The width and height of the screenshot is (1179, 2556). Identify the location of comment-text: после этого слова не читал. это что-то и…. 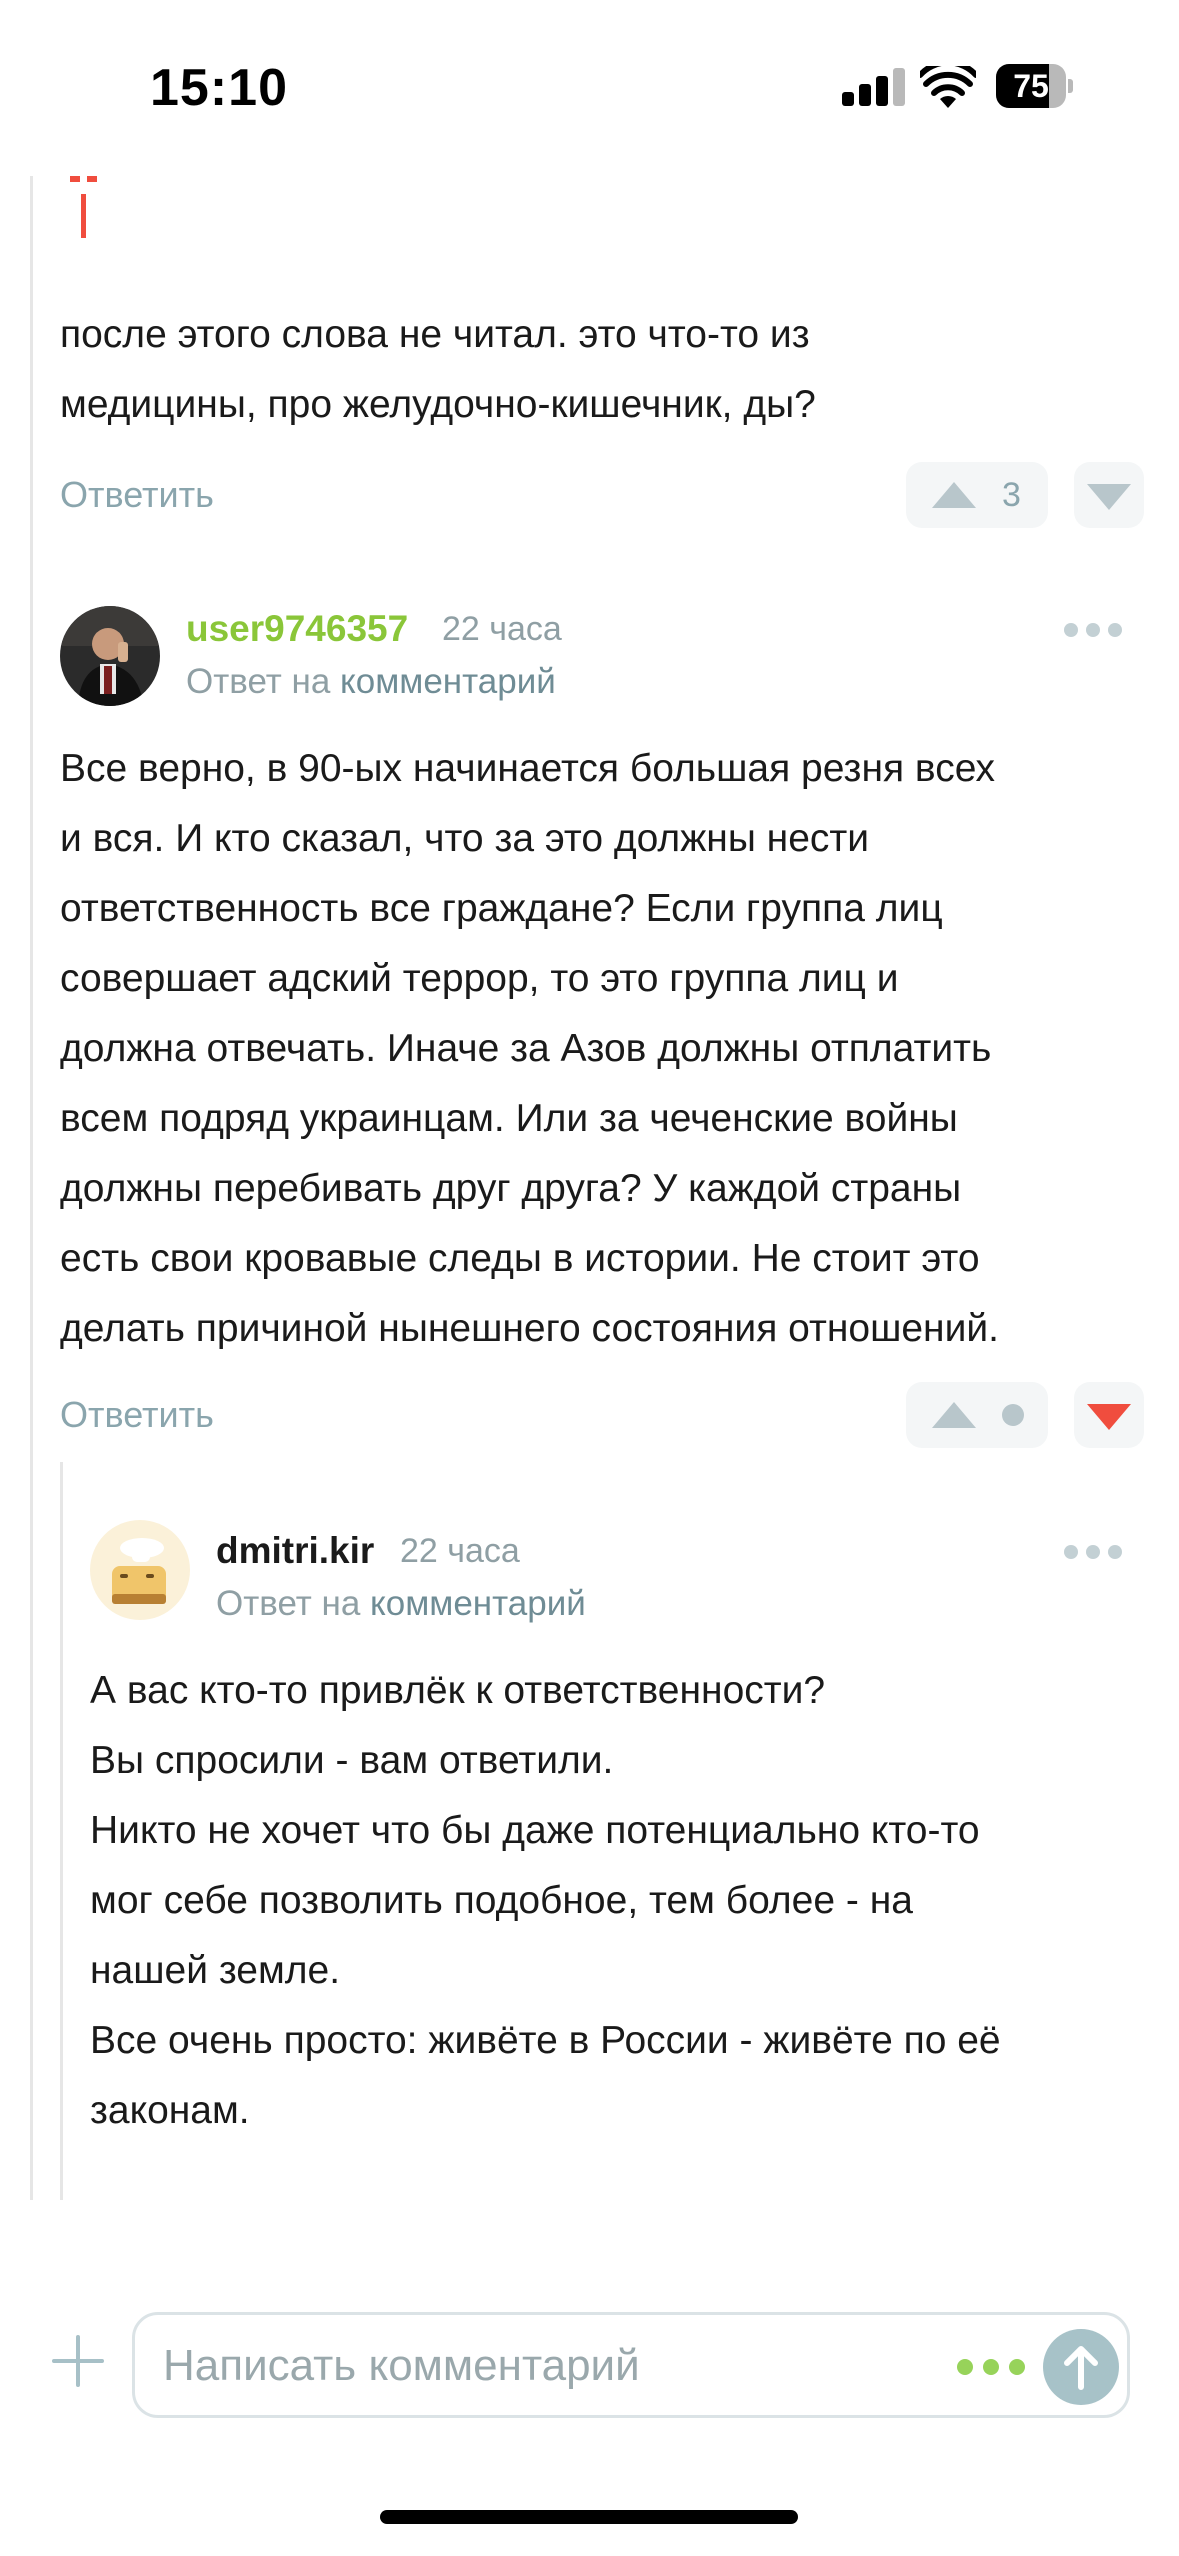
(438, 369).